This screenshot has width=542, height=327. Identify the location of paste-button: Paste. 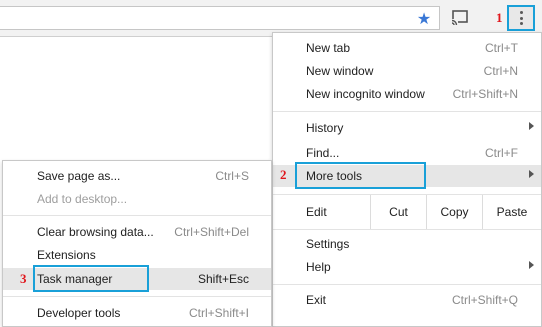
(511, 212).